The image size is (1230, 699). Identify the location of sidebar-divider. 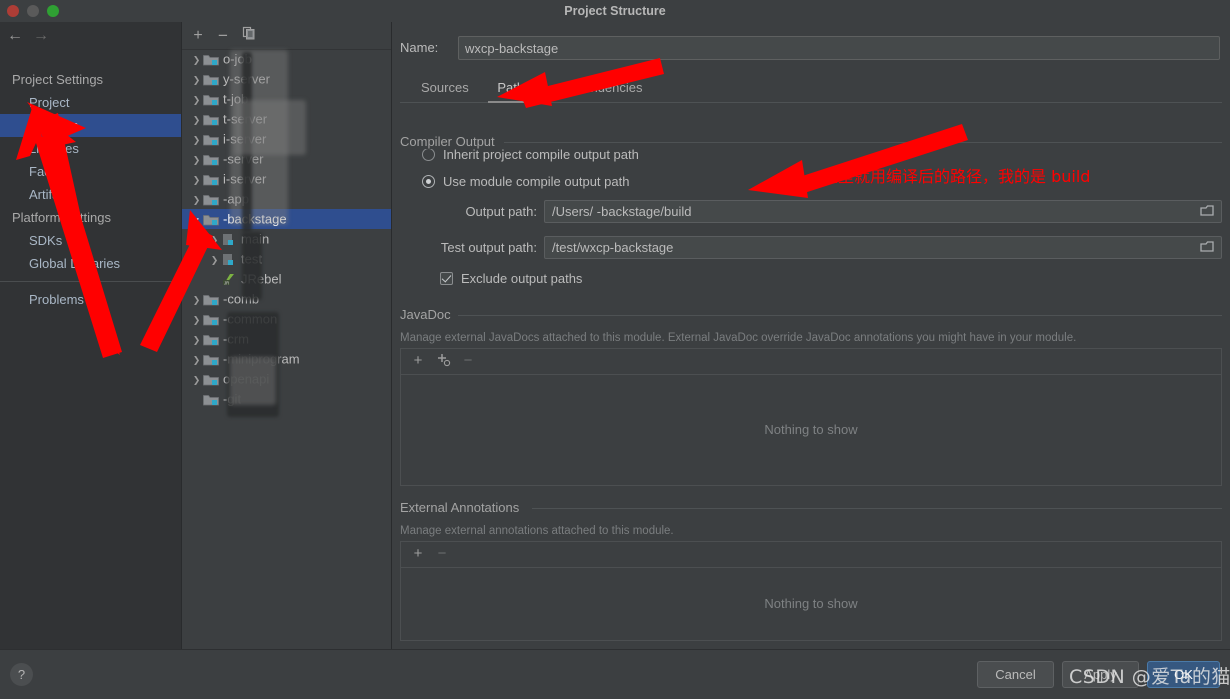
(90, 281).